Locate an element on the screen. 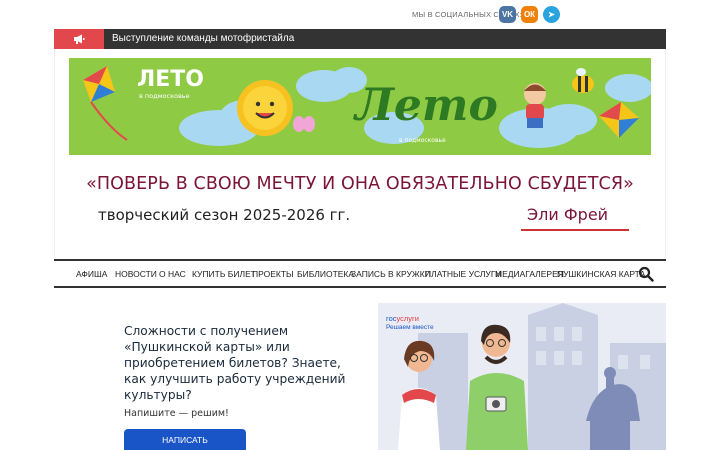 The width and height of the screenshot is (720, 450). nav-item-media-gallery: МЕДИАГАЛЕРЕЯ is located at coordinates (529, 274).